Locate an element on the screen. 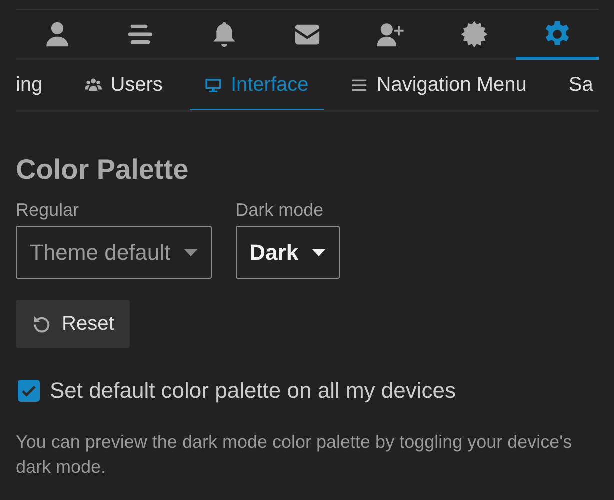 Image resolution: width=614 pixels, height=500 pixels. checkbox is located at coordinates (29, 391).